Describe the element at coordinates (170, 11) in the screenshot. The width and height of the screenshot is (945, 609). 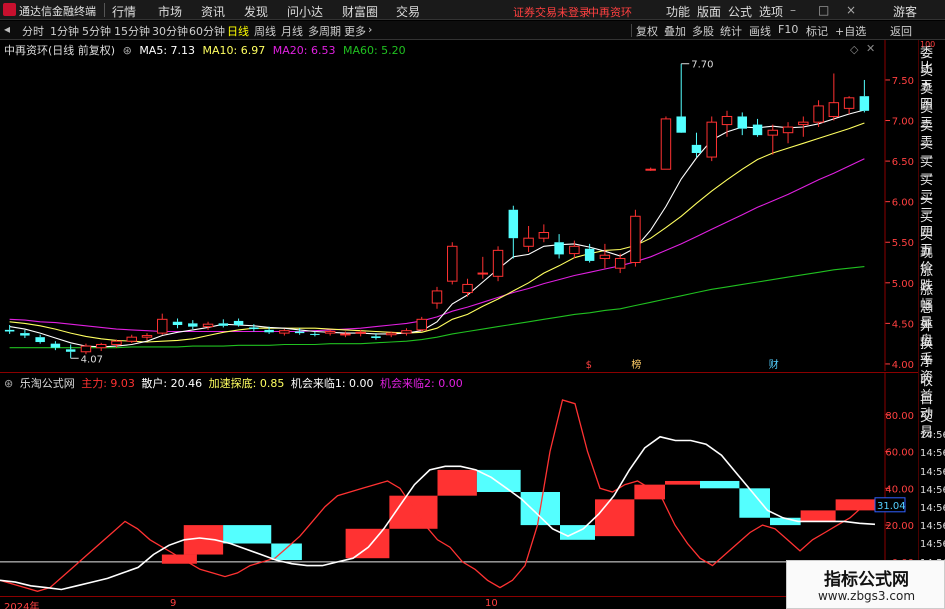
I see `menu-shichang: 市场` at that location.